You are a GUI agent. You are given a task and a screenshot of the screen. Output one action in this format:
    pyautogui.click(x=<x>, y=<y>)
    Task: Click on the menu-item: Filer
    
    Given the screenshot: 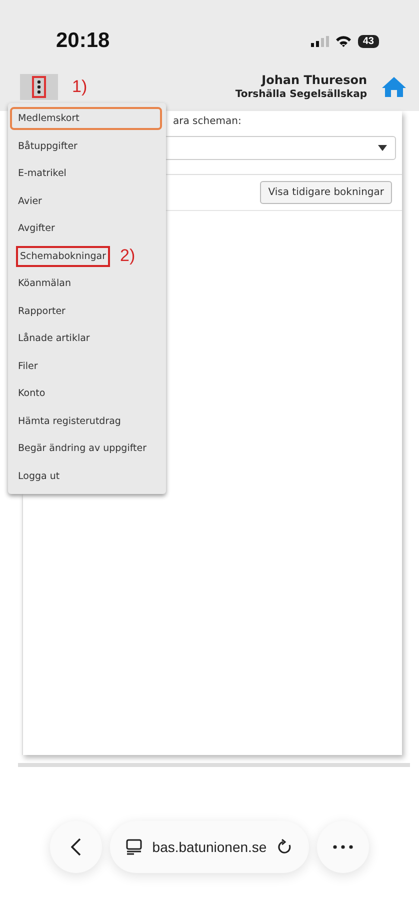 What is the action you would take?
    pyautogui.click(x=28, y=366)
    